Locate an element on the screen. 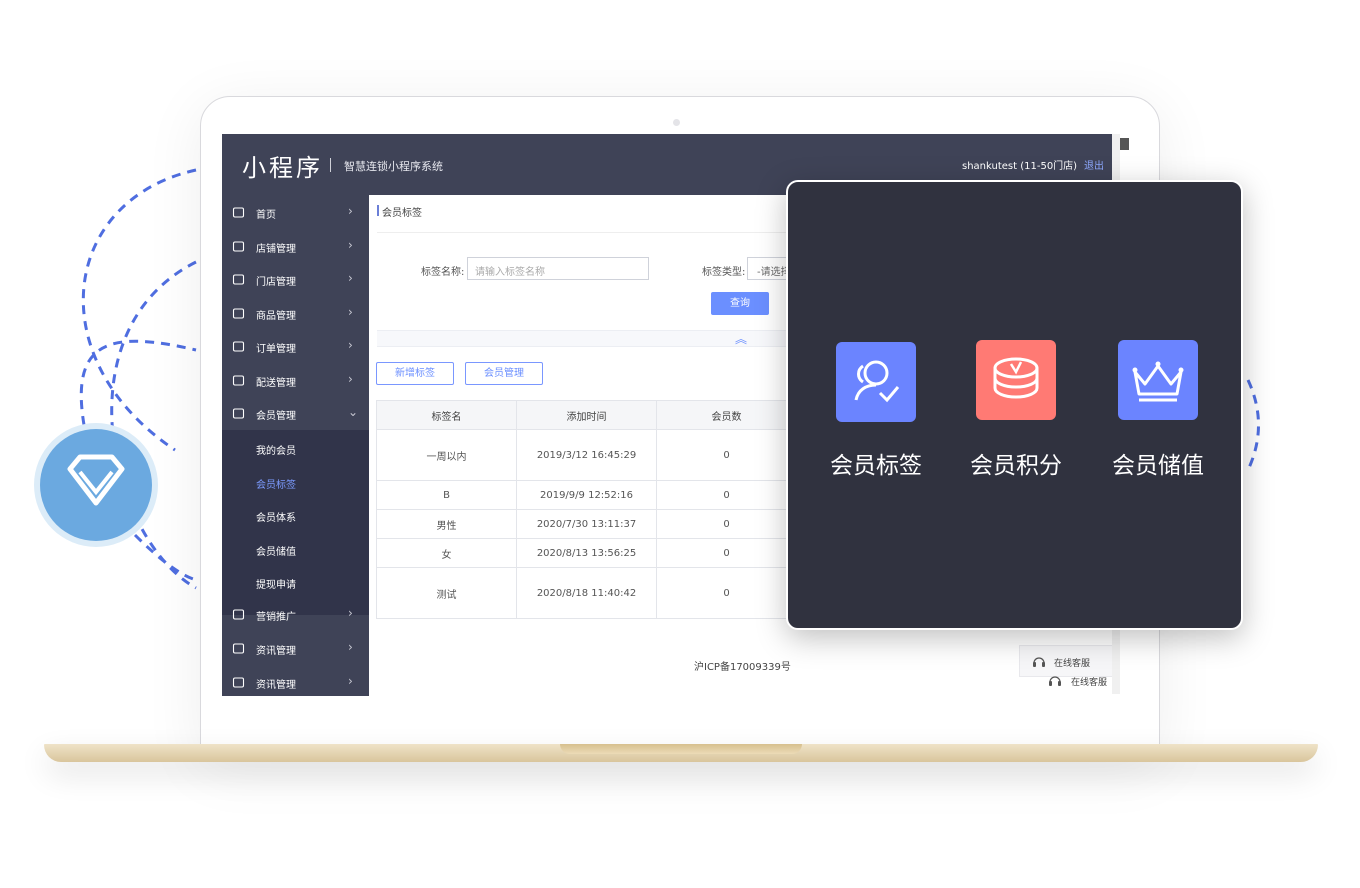 The width and height of the screenshot is (1360, 888). sidebar-item-label: 首页 is located at coordinates (266, 215).